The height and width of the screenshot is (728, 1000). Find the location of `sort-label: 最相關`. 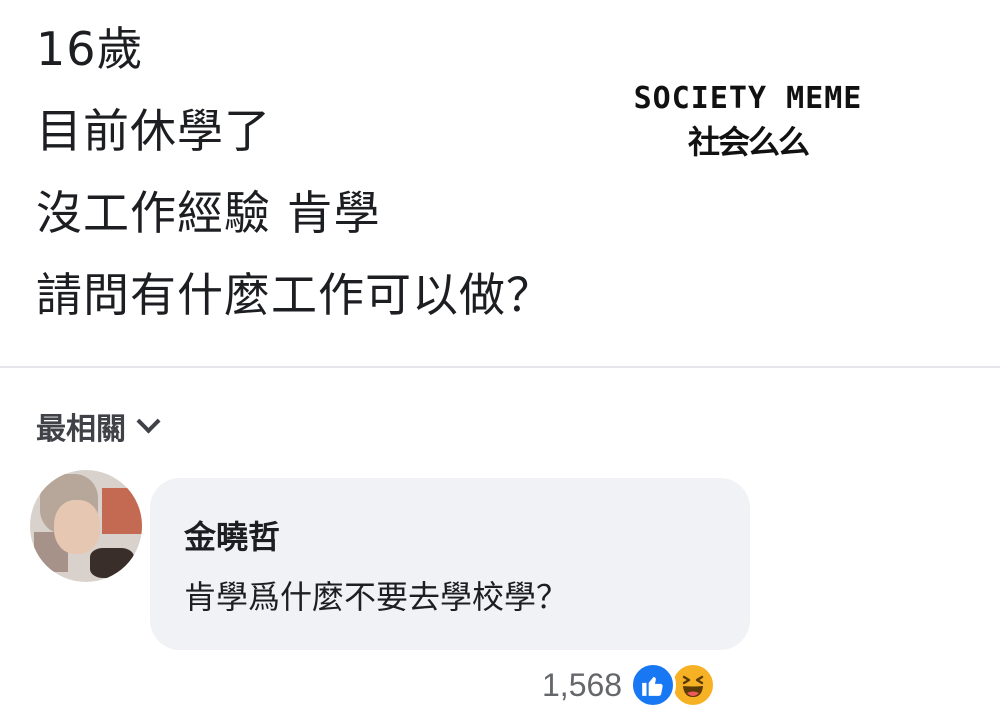

sort-label: 最相關 is located at coordinates (81, 429).